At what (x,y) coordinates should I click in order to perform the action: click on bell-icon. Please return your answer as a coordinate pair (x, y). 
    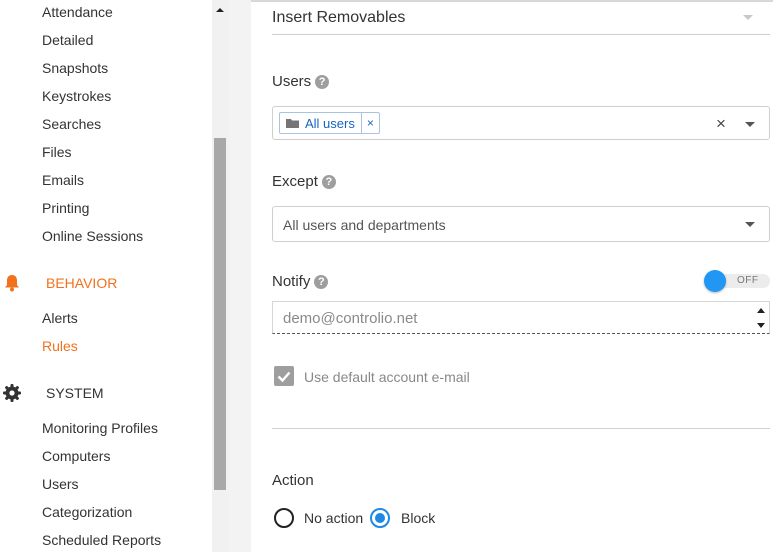
    Looking at the image, I should click on (12, 283).